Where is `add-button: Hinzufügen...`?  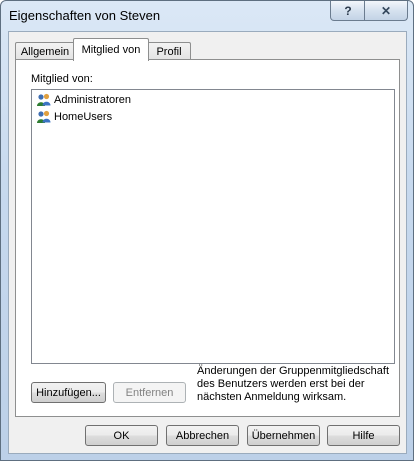
add-button: Hinzufügen... is located at coordinates (68, 392).